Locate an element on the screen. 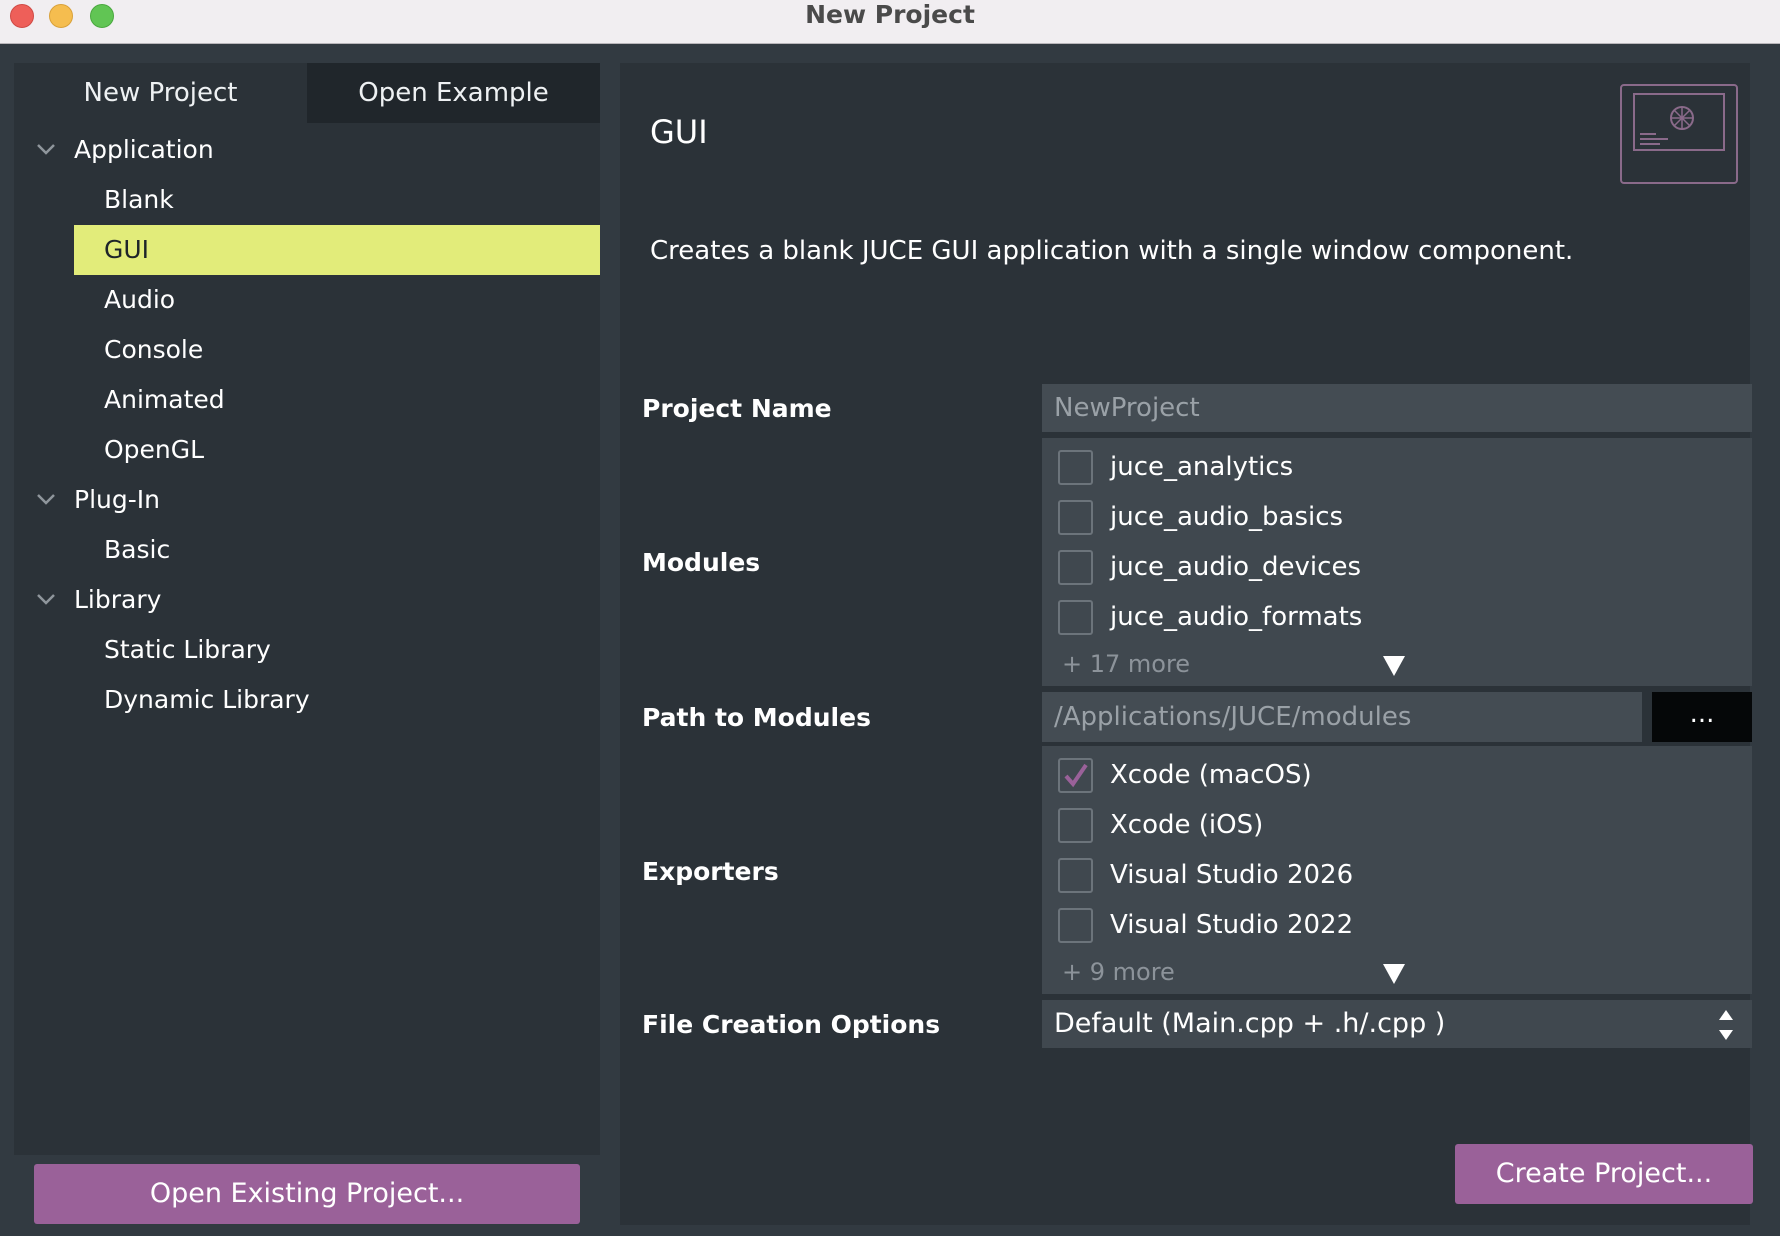 Image resolution: width=1780 pixels, height=1236 pixels. tree-group-label: Application is located at coordinates (144, 149).